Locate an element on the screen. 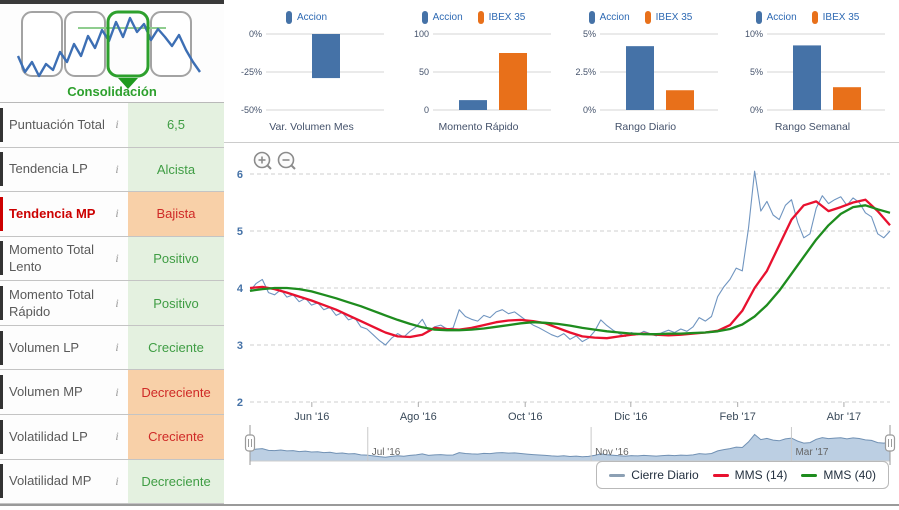 The height and width of the screenshot is (510, 899). pattern-selected-label: Consolidación is located at coordinates (112, 91).